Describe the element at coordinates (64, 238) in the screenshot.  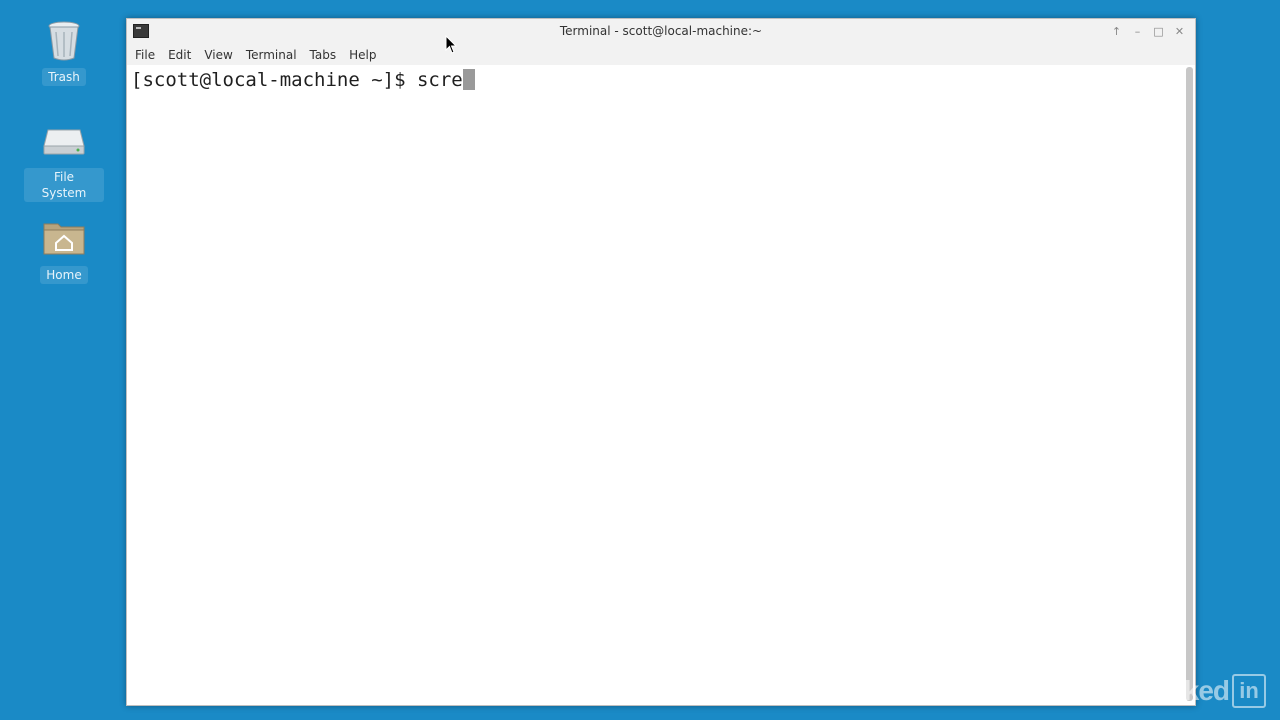
I see `home-folder-icon` at that location.